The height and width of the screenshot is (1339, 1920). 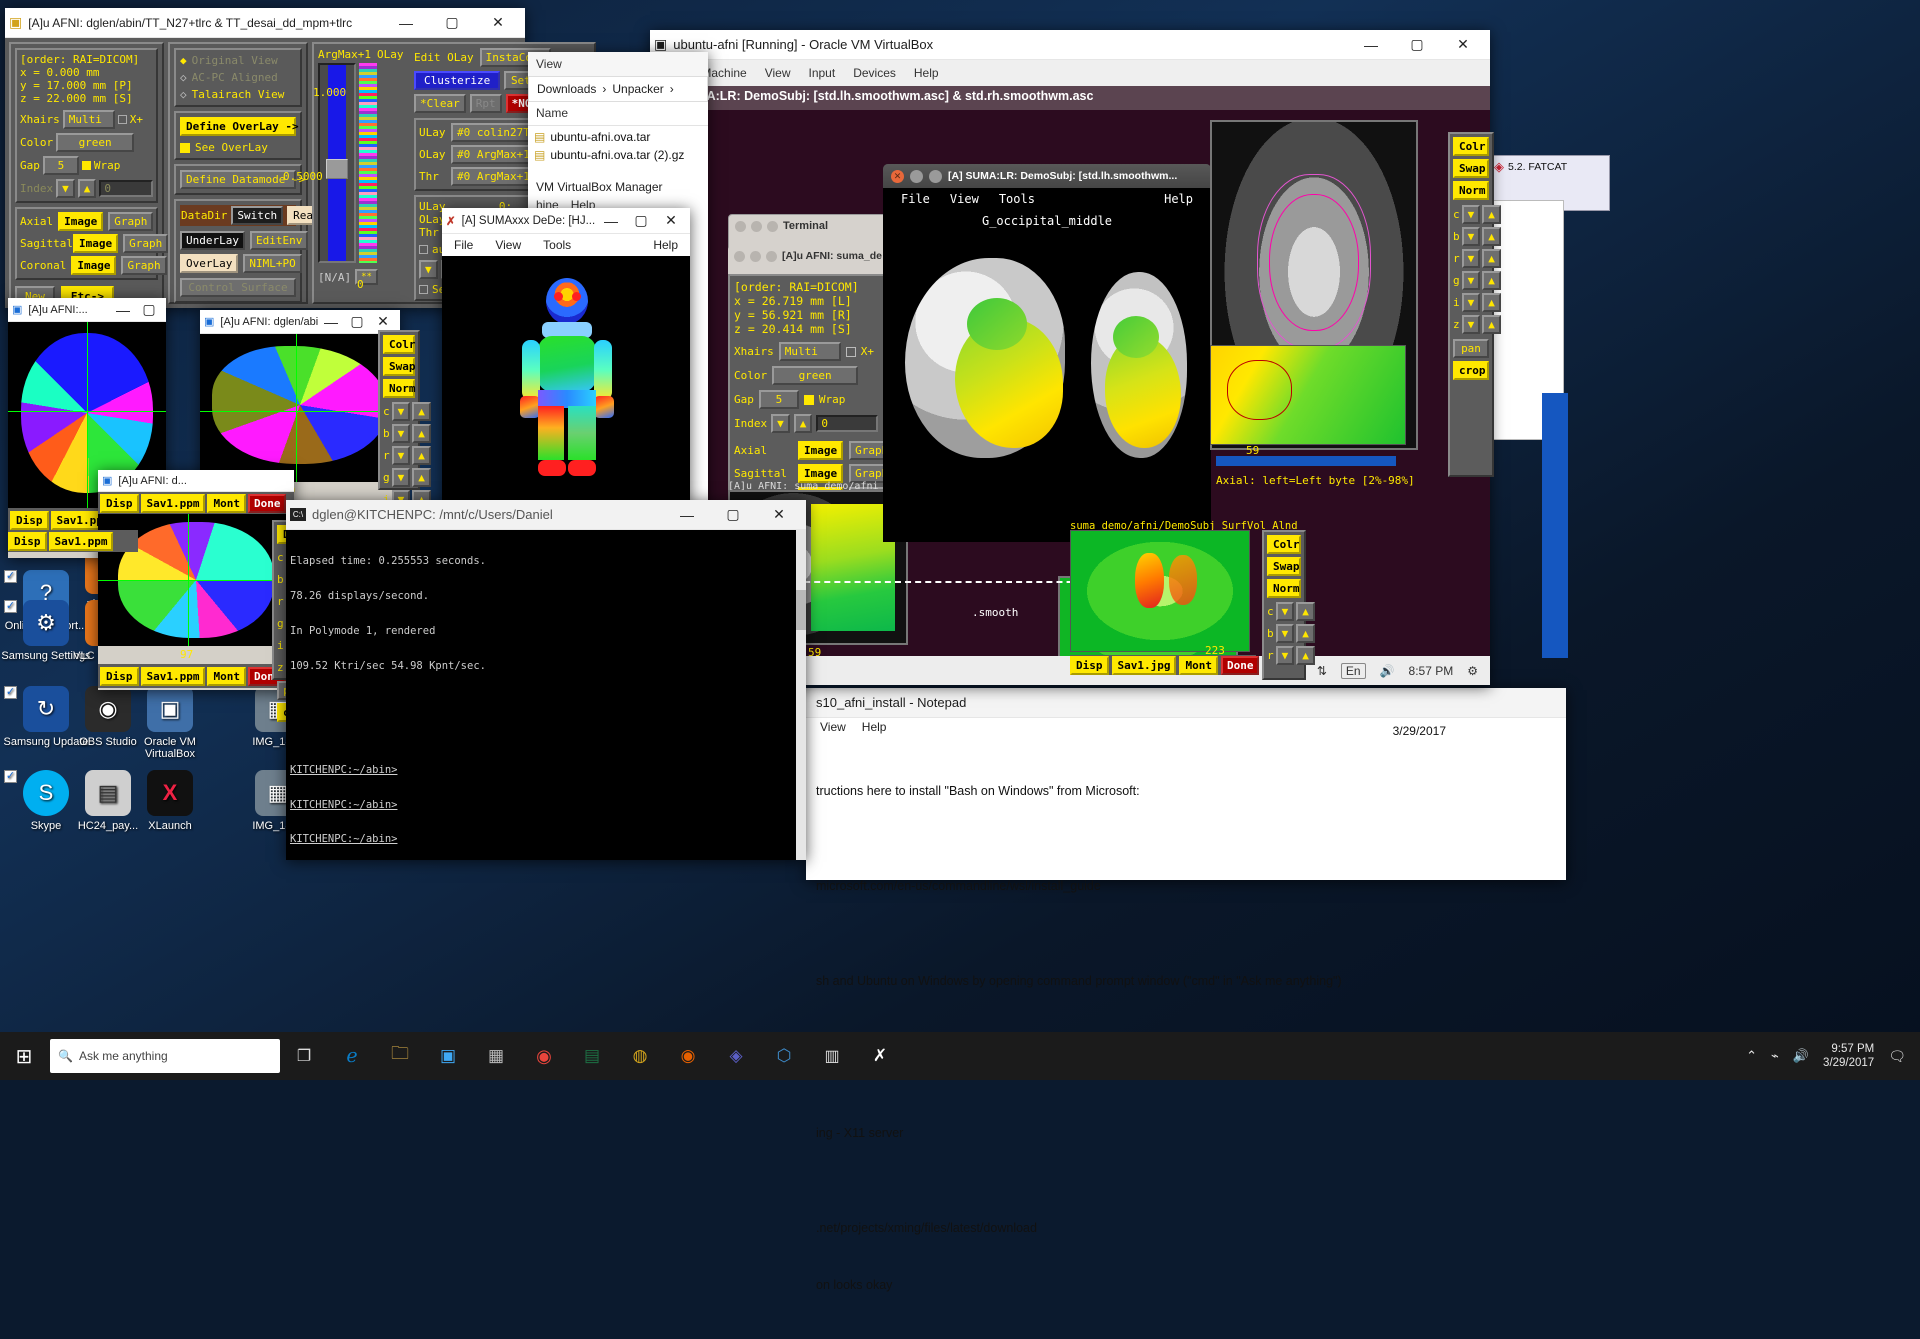 I want to click on explorer-breadcrumb: Downloads › Unpacker ›, so click(x=618, y=89).